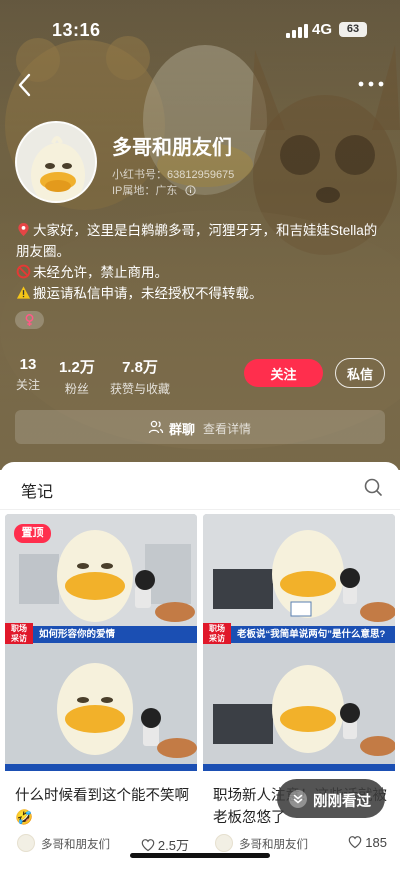  What do you see at coordinates (28, 385) in the screenshot?
I see `stat-label: 关注` at bounding box center [28, 385].